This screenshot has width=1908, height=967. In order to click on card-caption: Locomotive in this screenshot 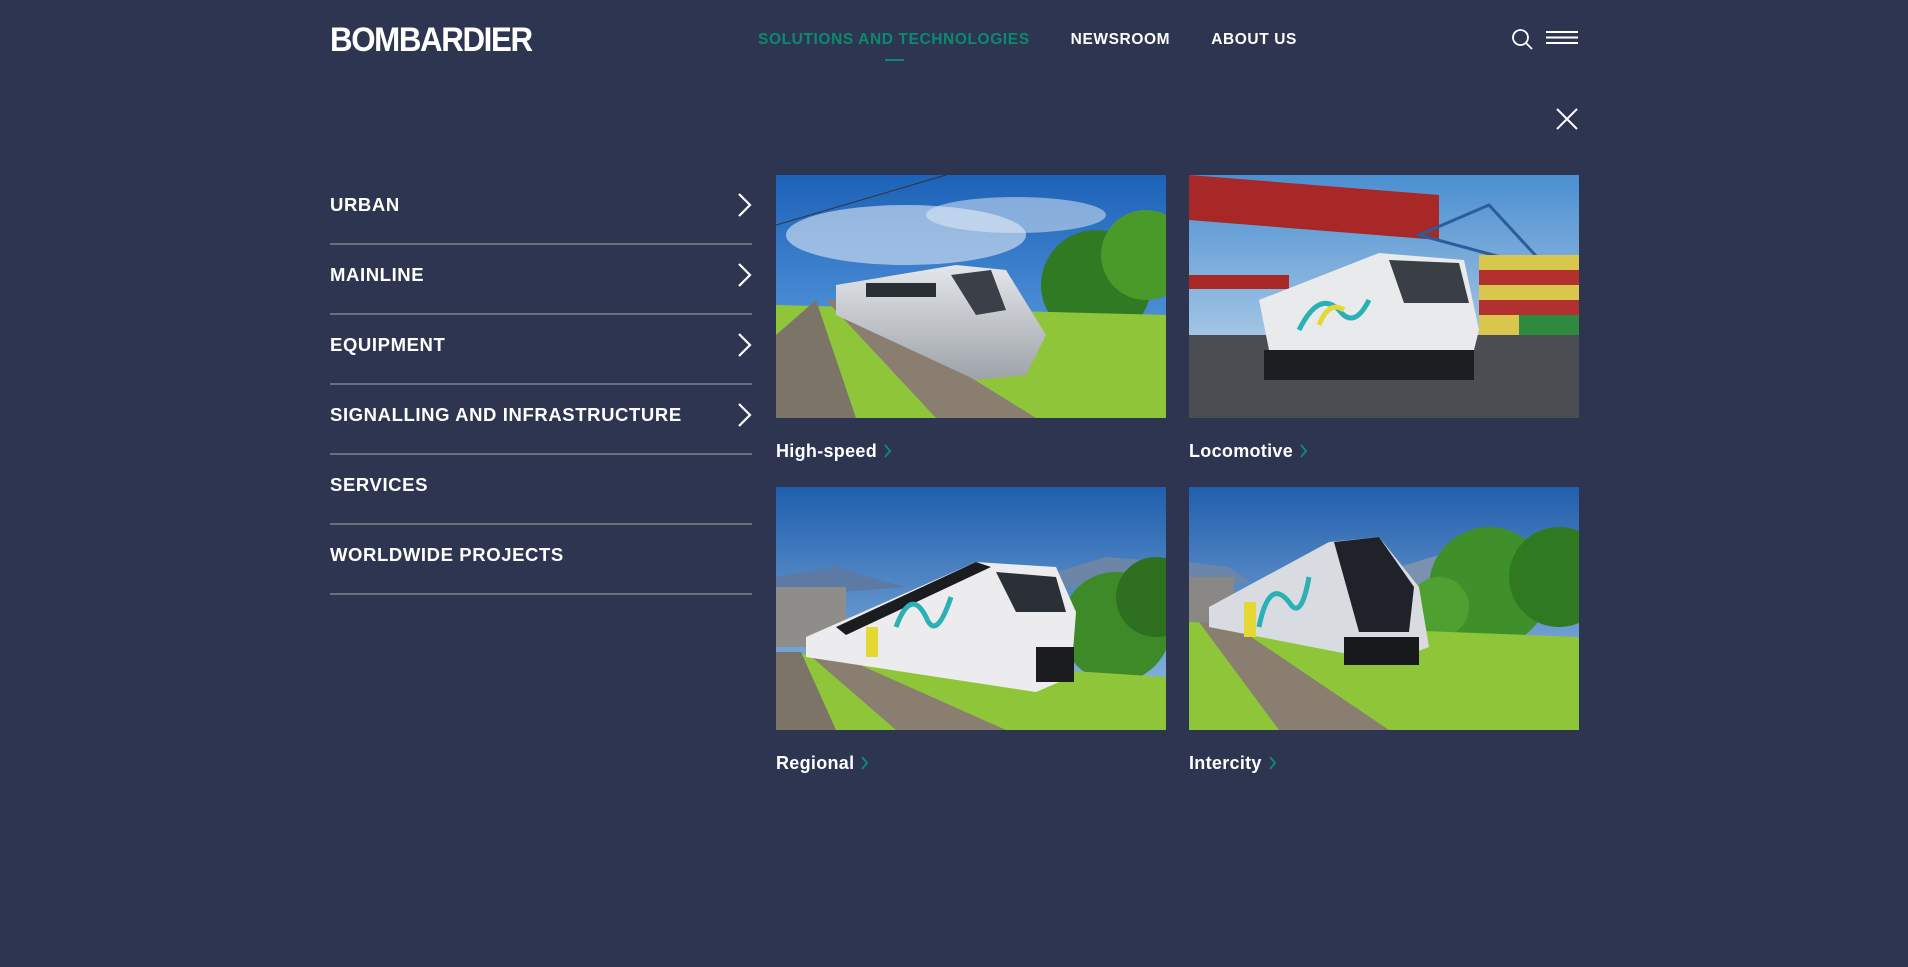, I will do `click(1384, 451)`.